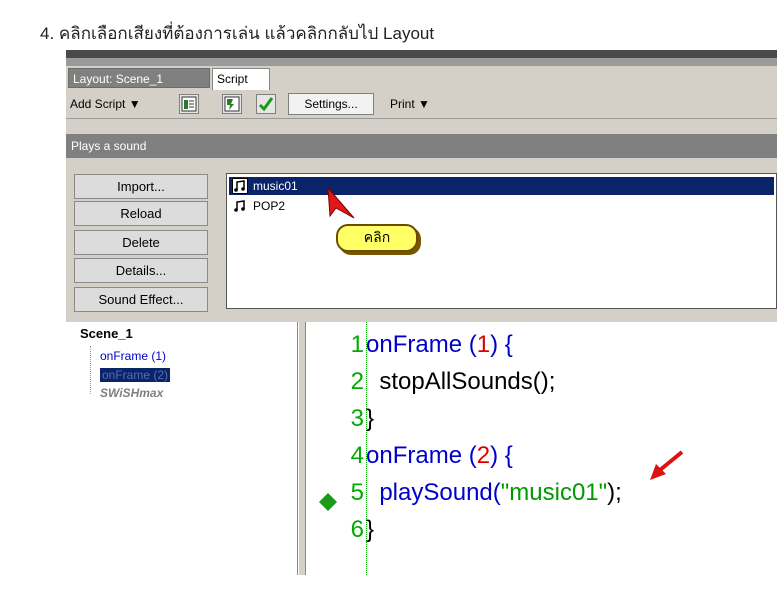  What do you see at coordinates (357, 344) in the screenshot?
I see `line-number: 1` at bounding box center [357, 344].